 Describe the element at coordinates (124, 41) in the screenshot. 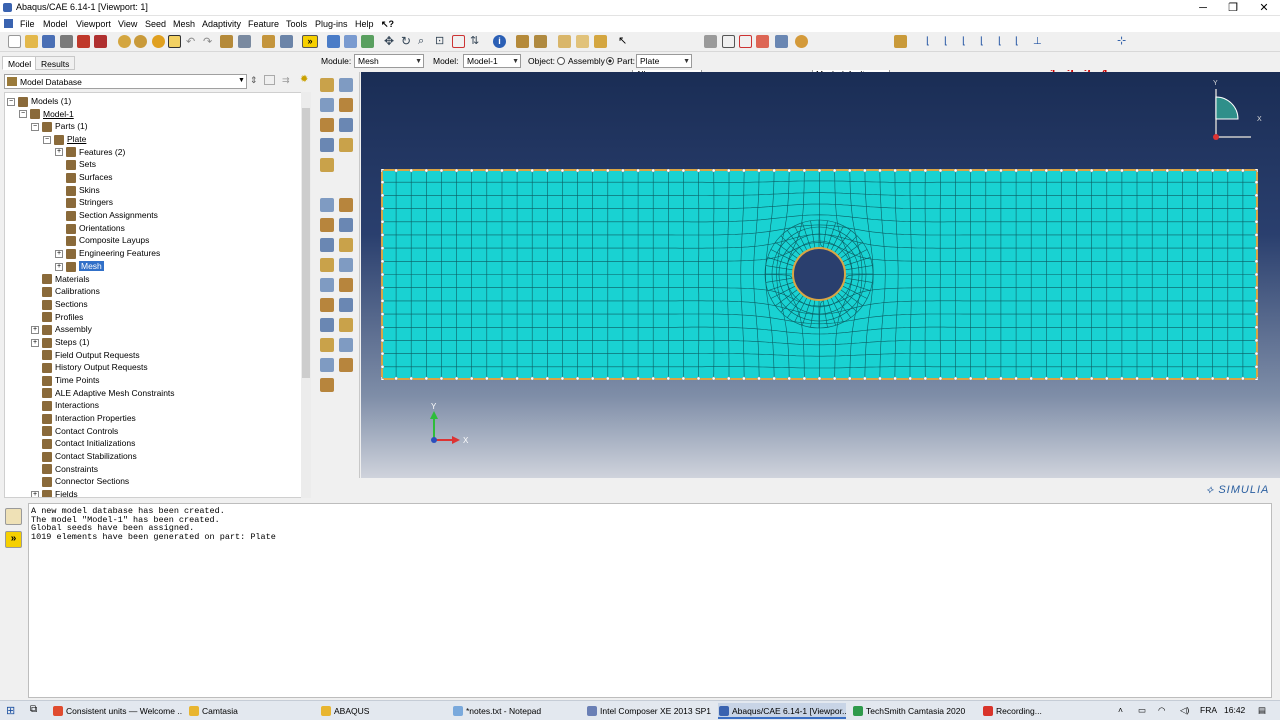

I see `rotate-part-icon` at that location.